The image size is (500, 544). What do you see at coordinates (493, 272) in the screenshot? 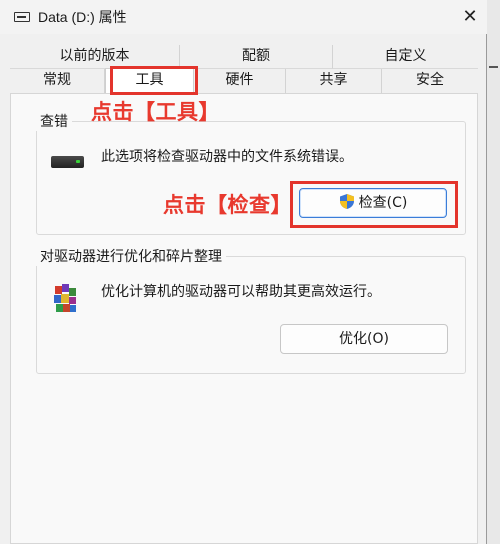
I see `background-window-strip` at bounding box center [493, 272].